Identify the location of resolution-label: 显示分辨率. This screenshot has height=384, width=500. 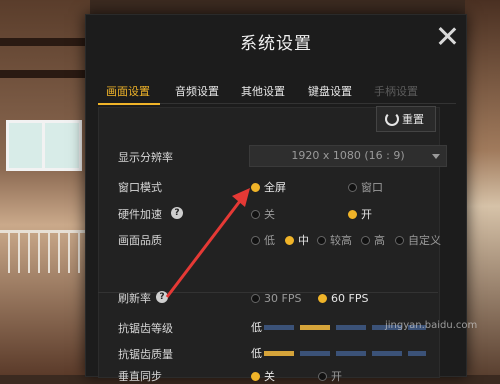
(145, 157).